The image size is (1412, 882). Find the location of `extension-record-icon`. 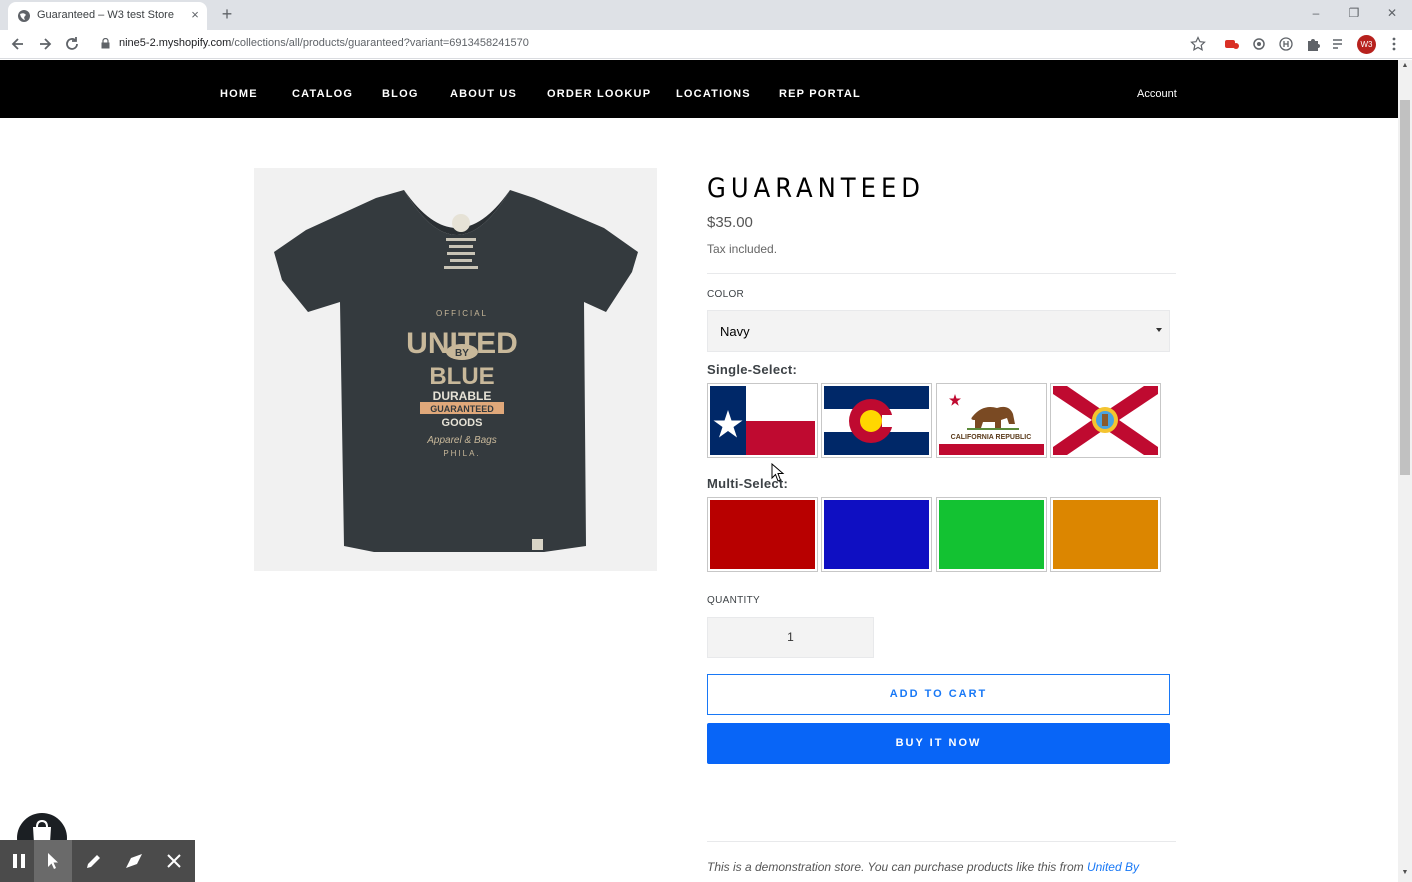

extension-record-icon is located at coordinates (1232, 44).